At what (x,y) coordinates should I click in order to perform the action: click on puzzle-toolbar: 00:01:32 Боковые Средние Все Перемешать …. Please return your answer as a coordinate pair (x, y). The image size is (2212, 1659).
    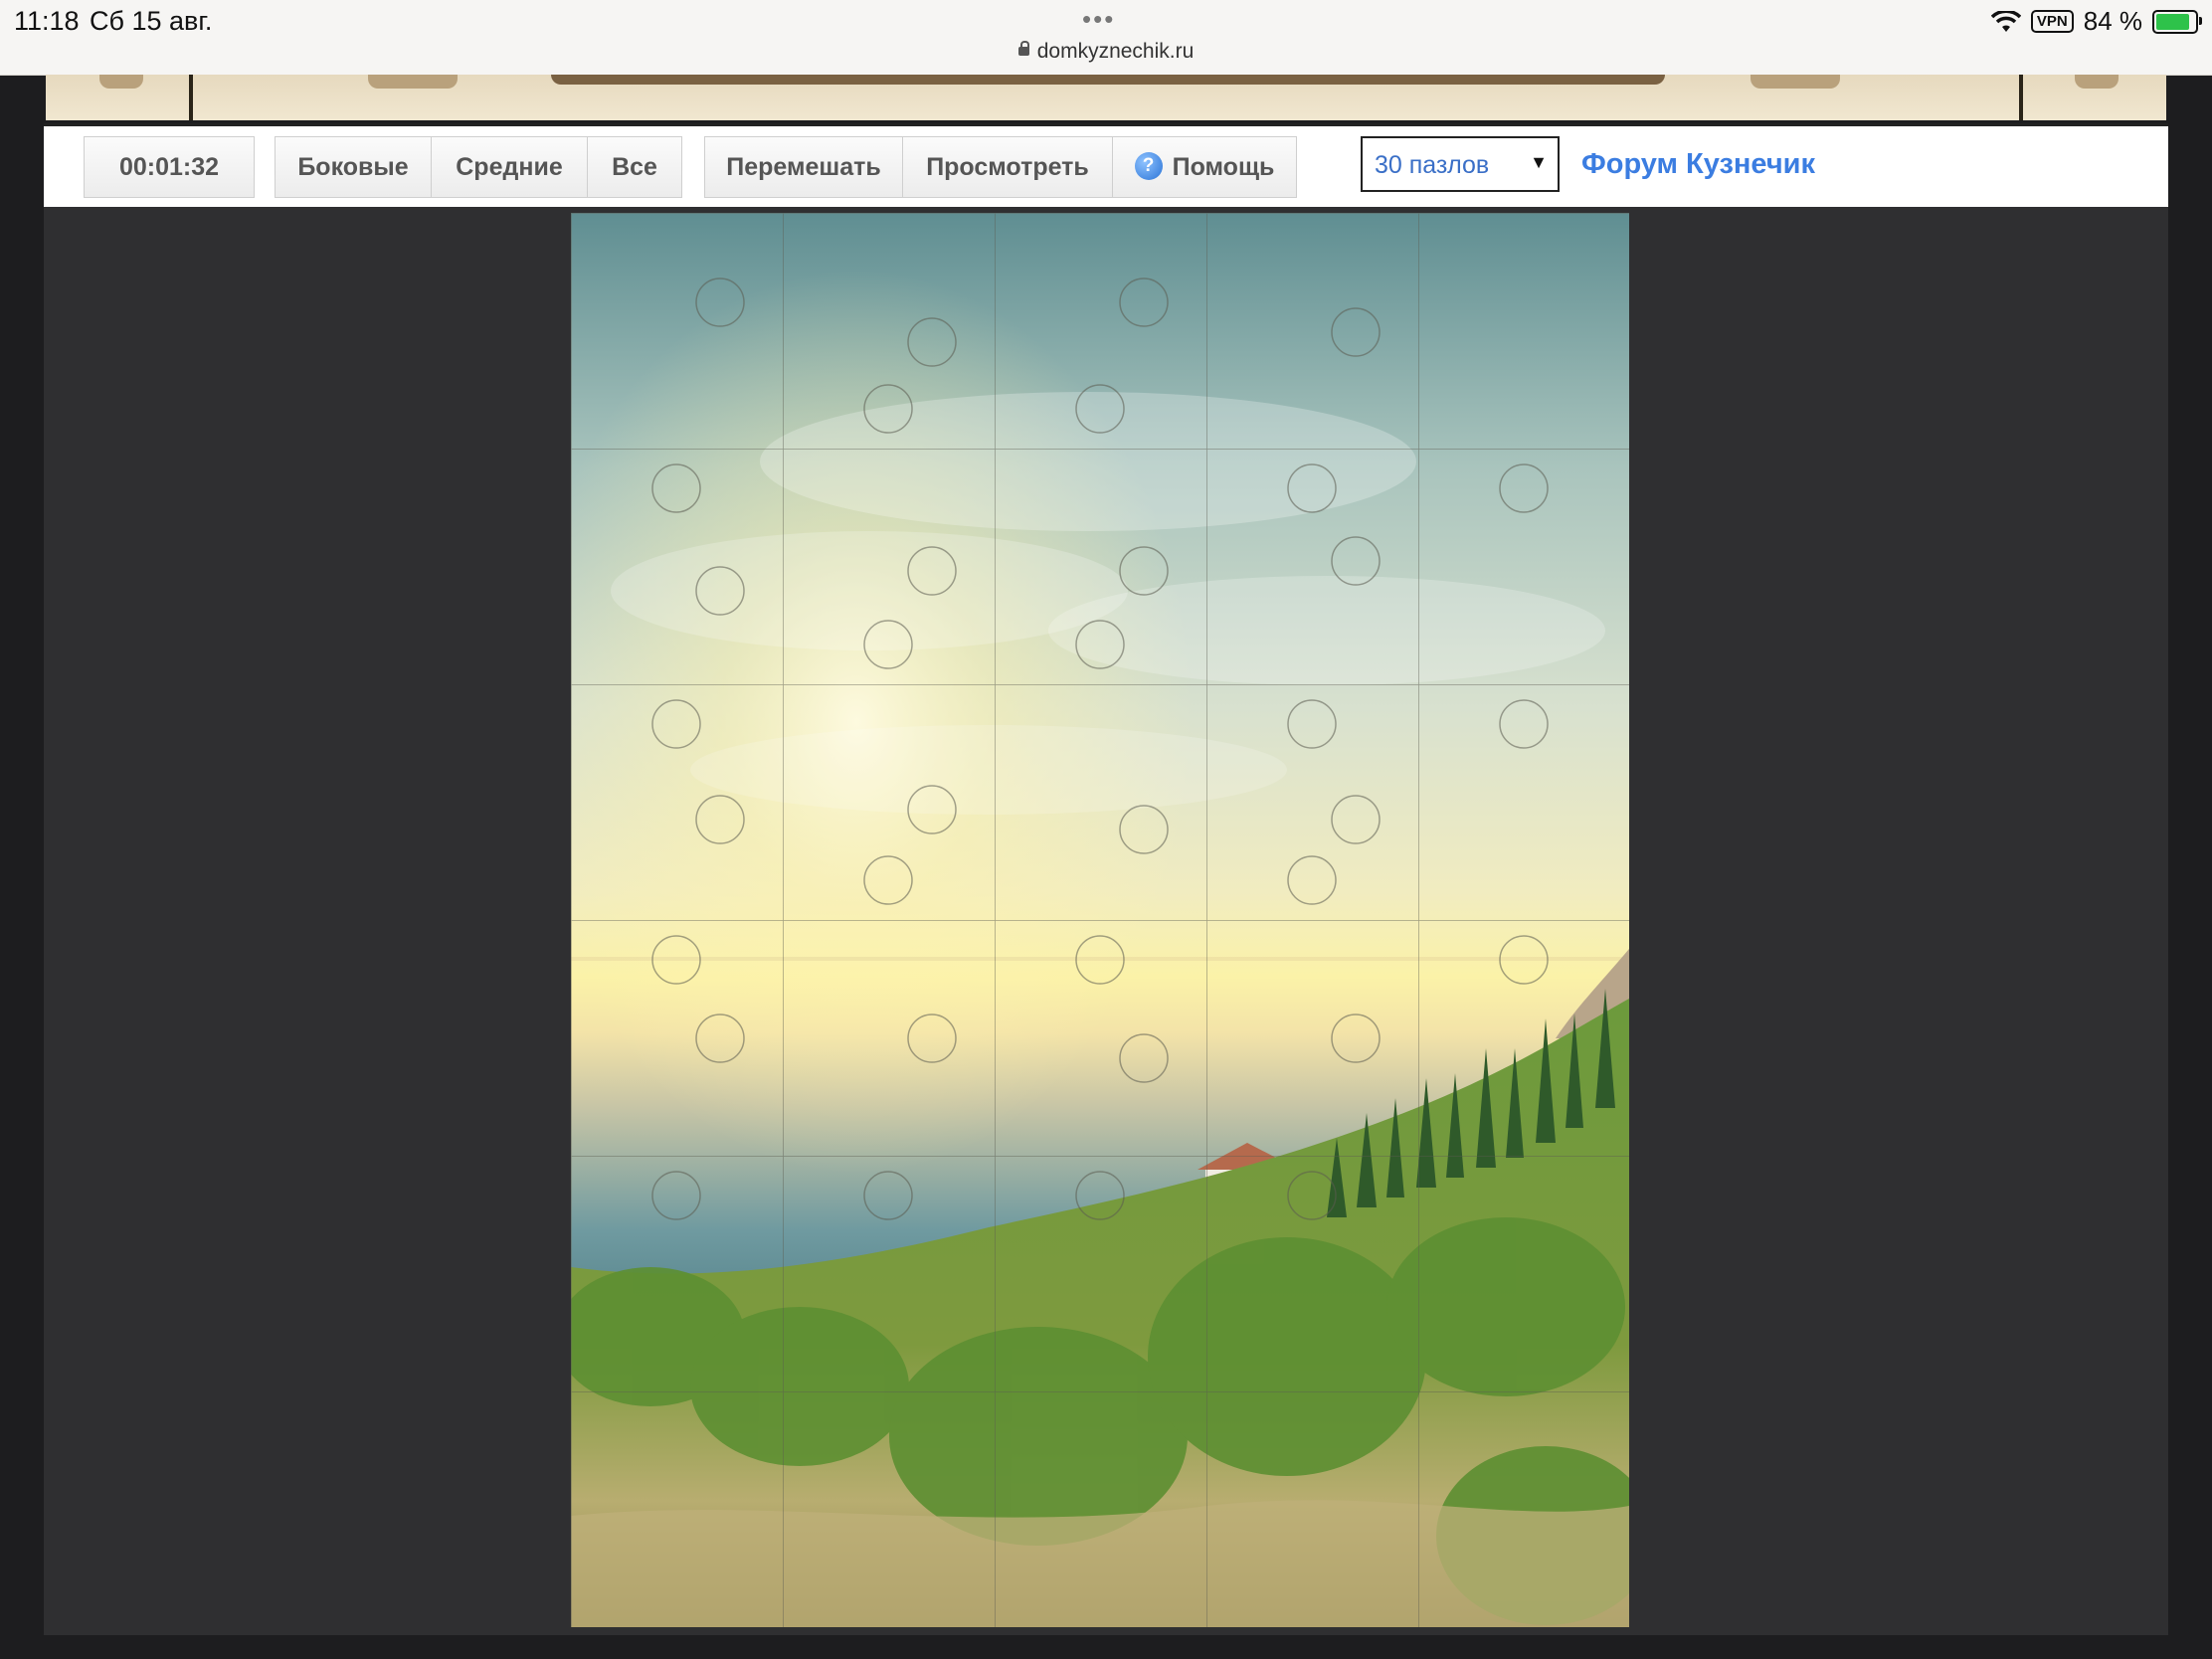
    Looking at the image, I should click on (1106, 167).